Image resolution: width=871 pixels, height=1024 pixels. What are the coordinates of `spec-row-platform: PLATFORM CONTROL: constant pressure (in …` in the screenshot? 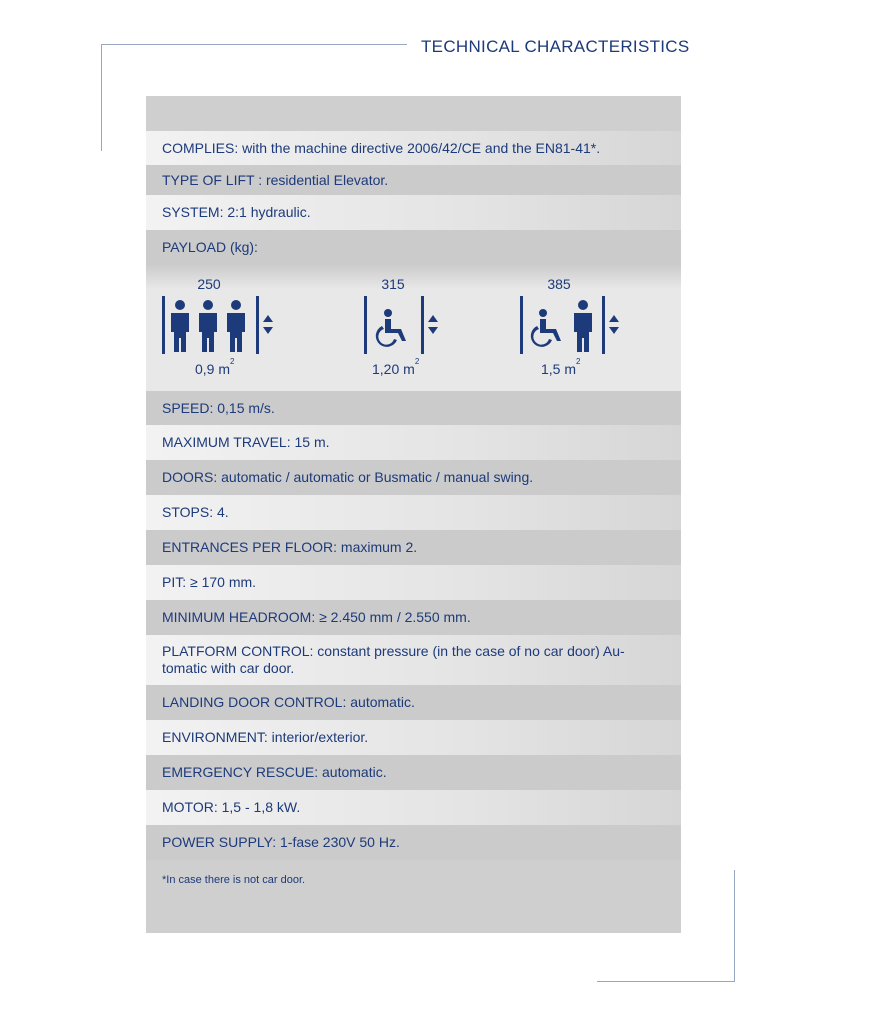 It's located at (413, 660).